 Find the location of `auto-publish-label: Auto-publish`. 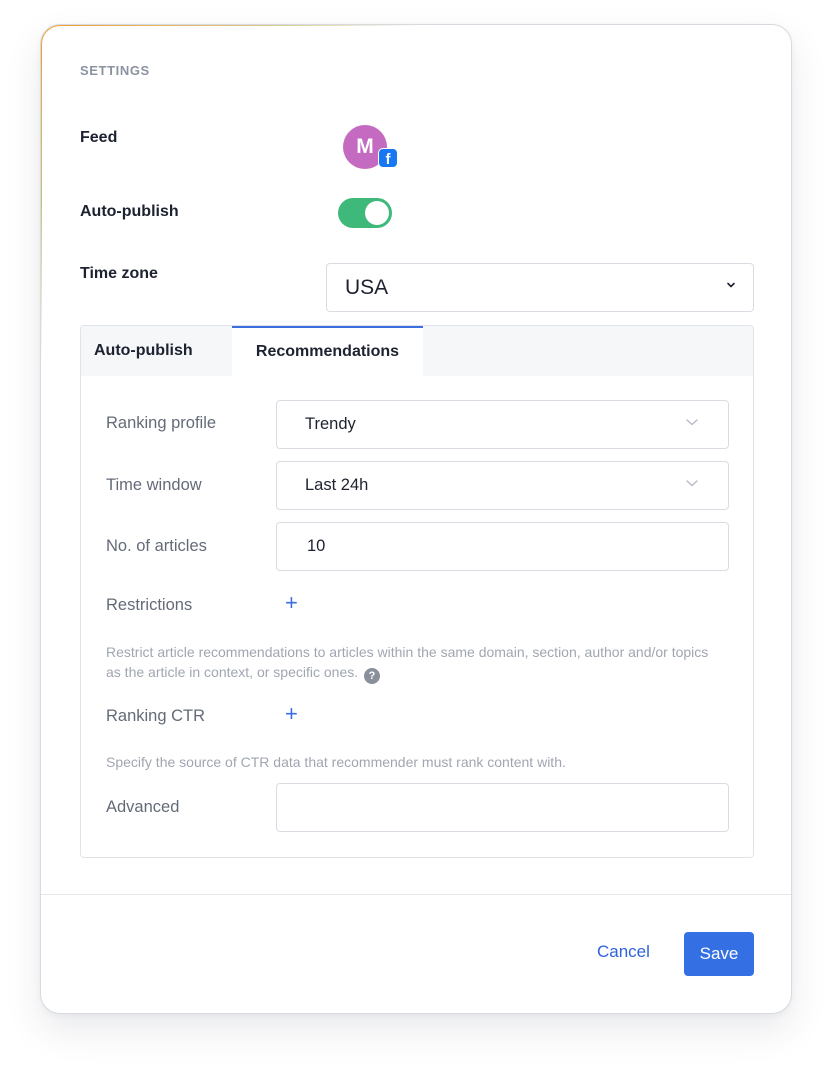

auto-publish-label: Auto-publish is located at coordinates (129, 211).